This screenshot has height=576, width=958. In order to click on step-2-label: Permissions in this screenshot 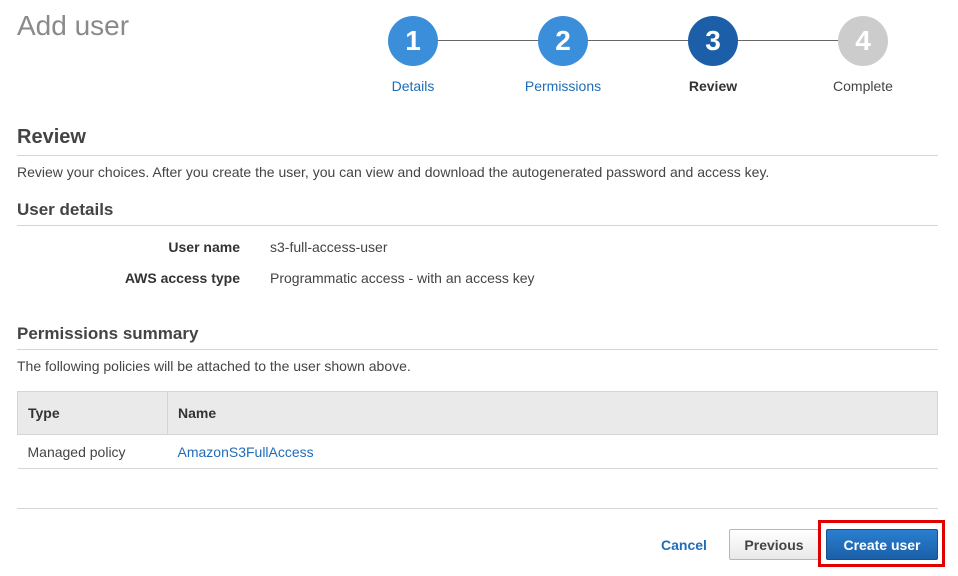, I will do `click(563, 86)`.